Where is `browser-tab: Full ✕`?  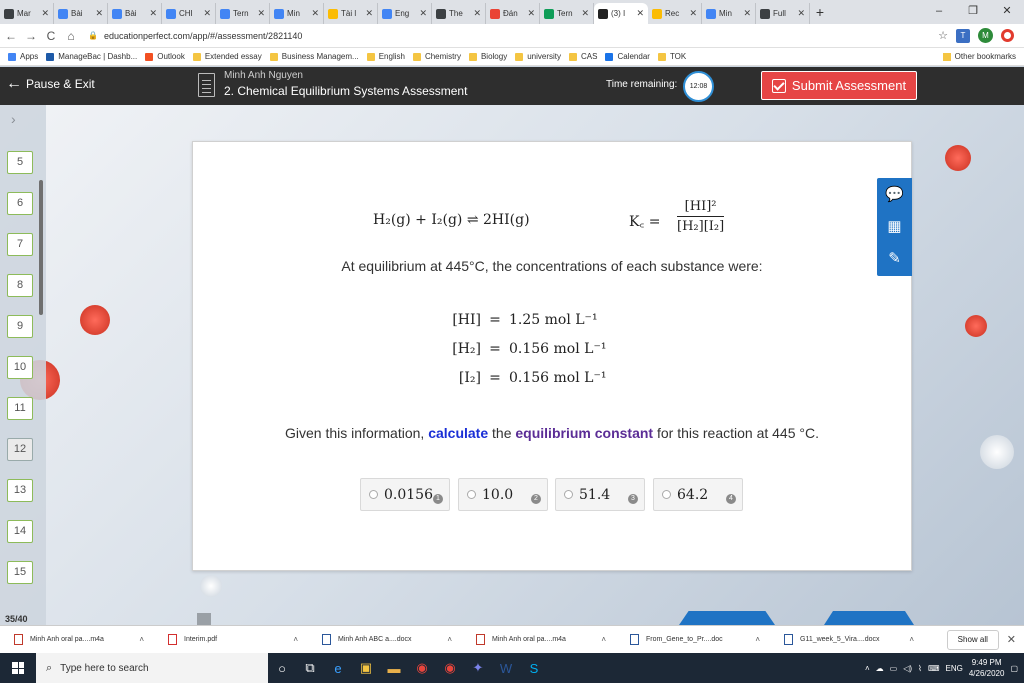 browser-tab: Full ✕ is located at coordinates (783, 13).